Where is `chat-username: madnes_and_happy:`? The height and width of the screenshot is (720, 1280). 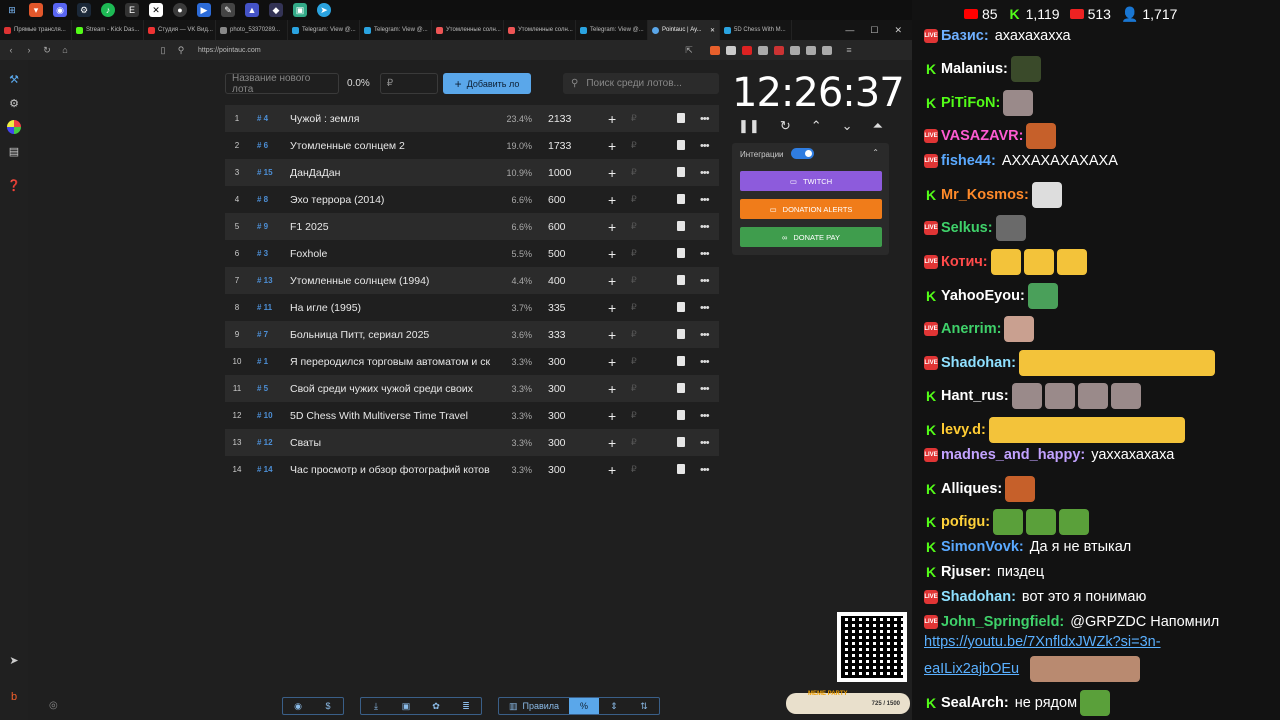
chat-username: madnes_and_happy: is located at coordinates (1013, 455).